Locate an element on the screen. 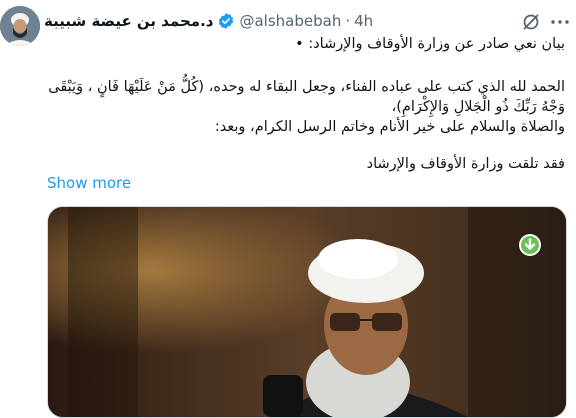  user-handle: @alshabebah is located at coordinates (290, 21).